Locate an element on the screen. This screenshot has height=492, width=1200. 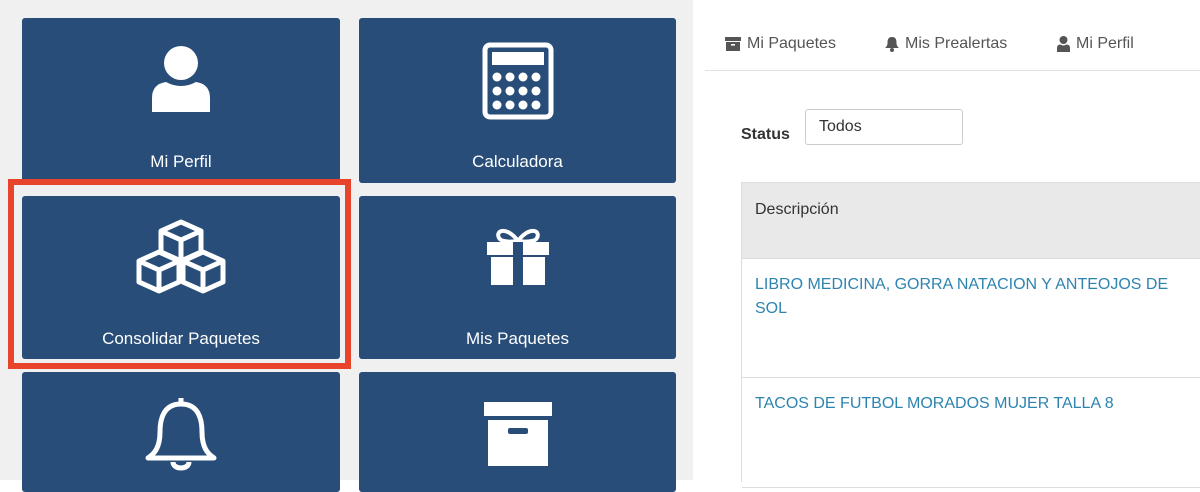
tile-consolidar-paquetes: Consolidar Paquetes is located at coordinates (181, 277).